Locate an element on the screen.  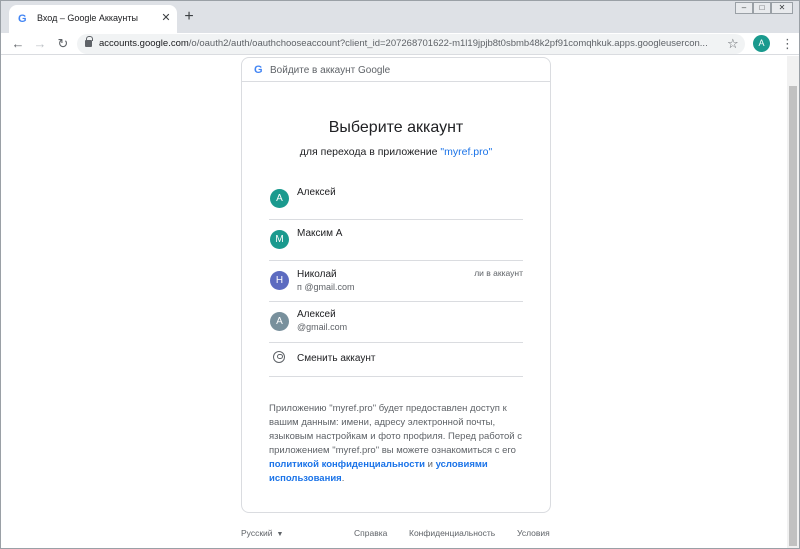
maximize-button: □ is located at coordinates (762, 8).